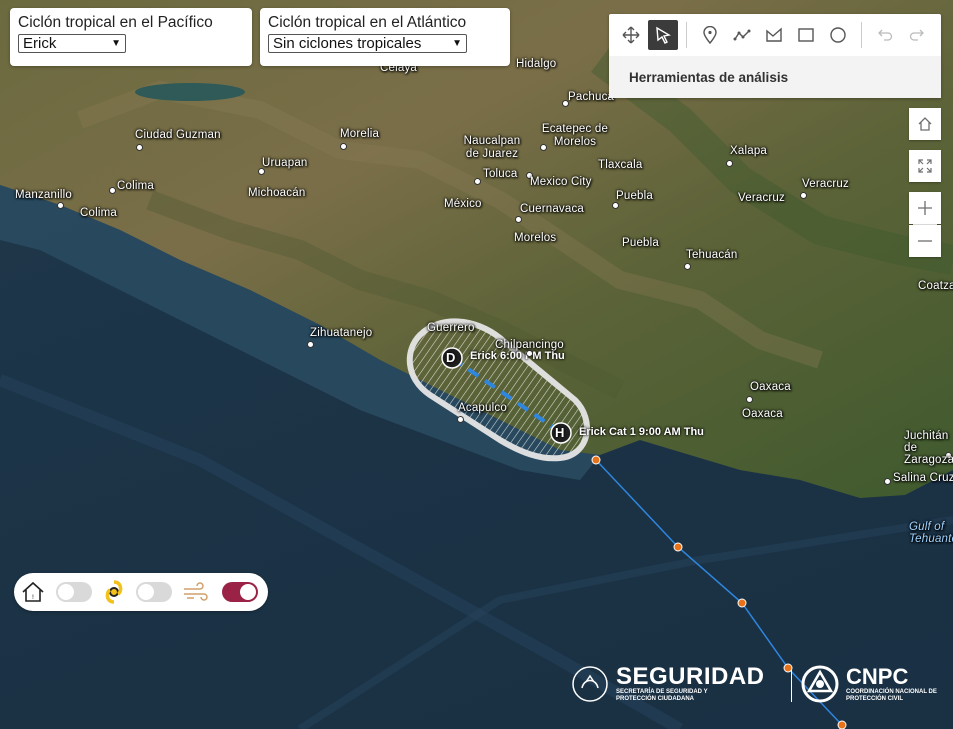 This screenshot has height=729, width=953. I want to click on point-h-letter: H, so click(560, 432).